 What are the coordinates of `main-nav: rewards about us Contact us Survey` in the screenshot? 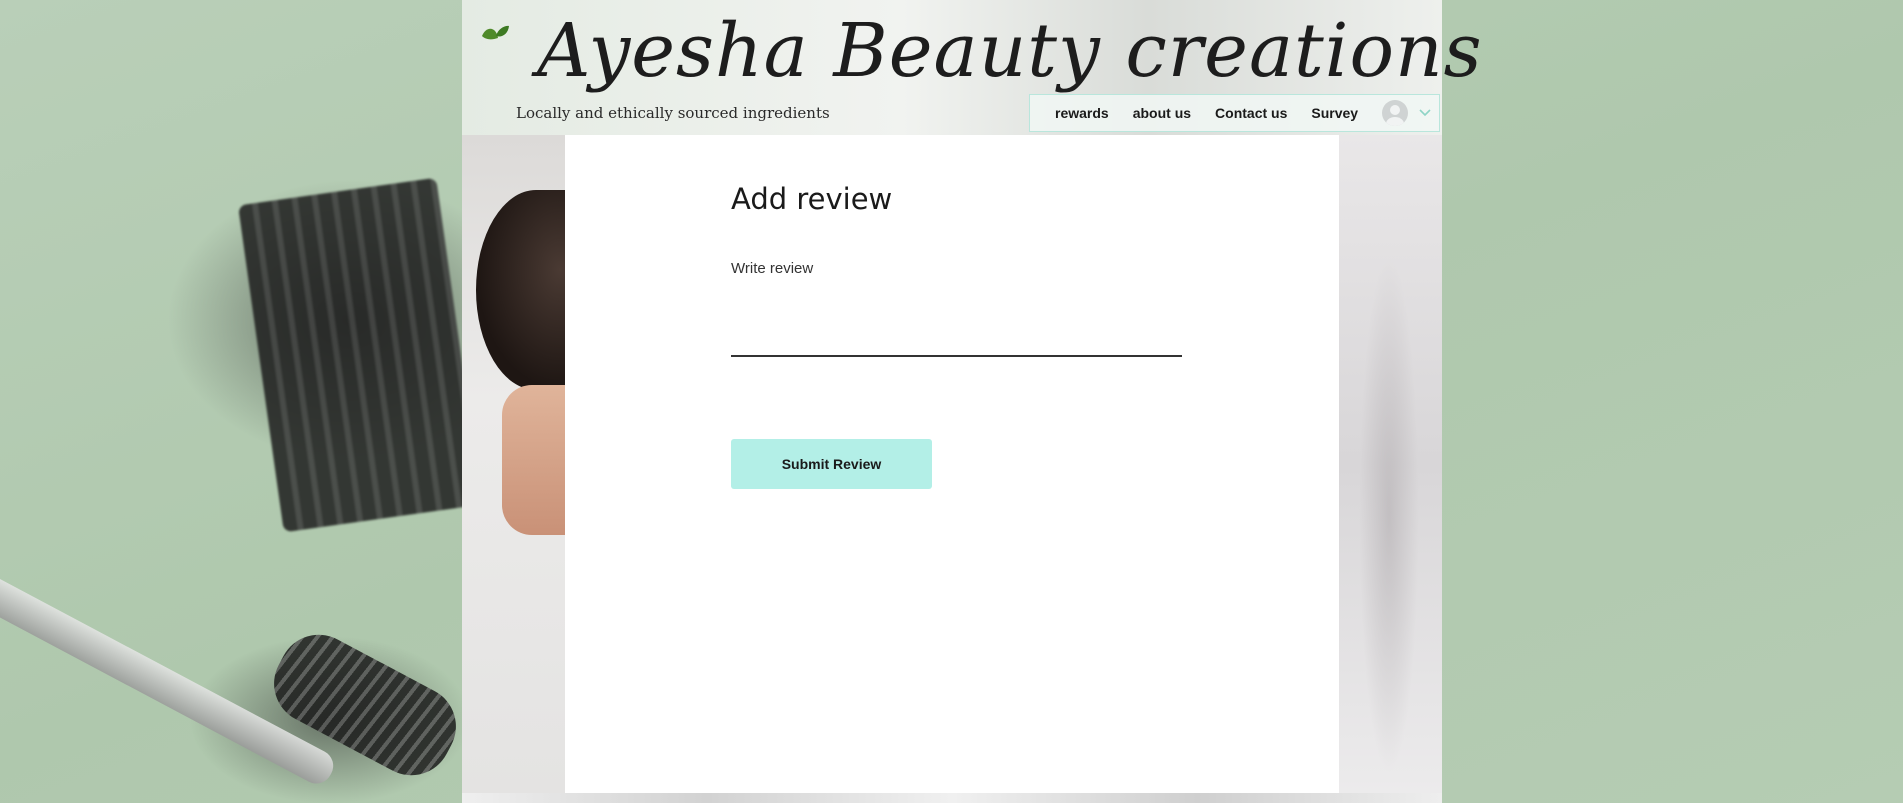 It's located at (1234, 113).